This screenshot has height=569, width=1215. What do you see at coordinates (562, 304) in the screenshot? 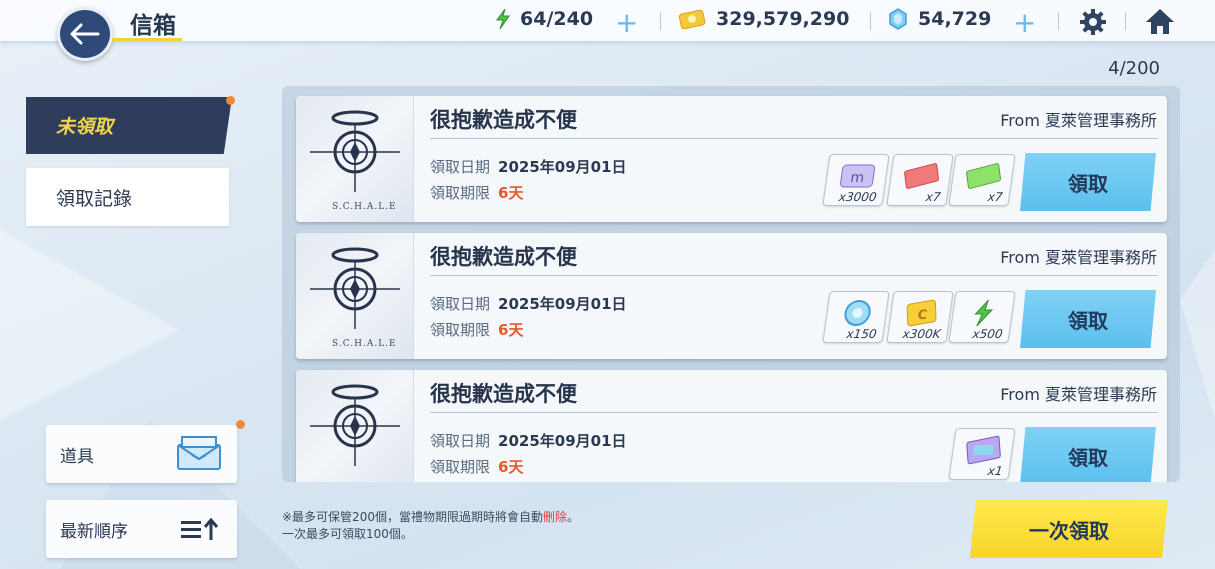
I see `date-value: 2025年09月01日` at bounding box center [562, 304].